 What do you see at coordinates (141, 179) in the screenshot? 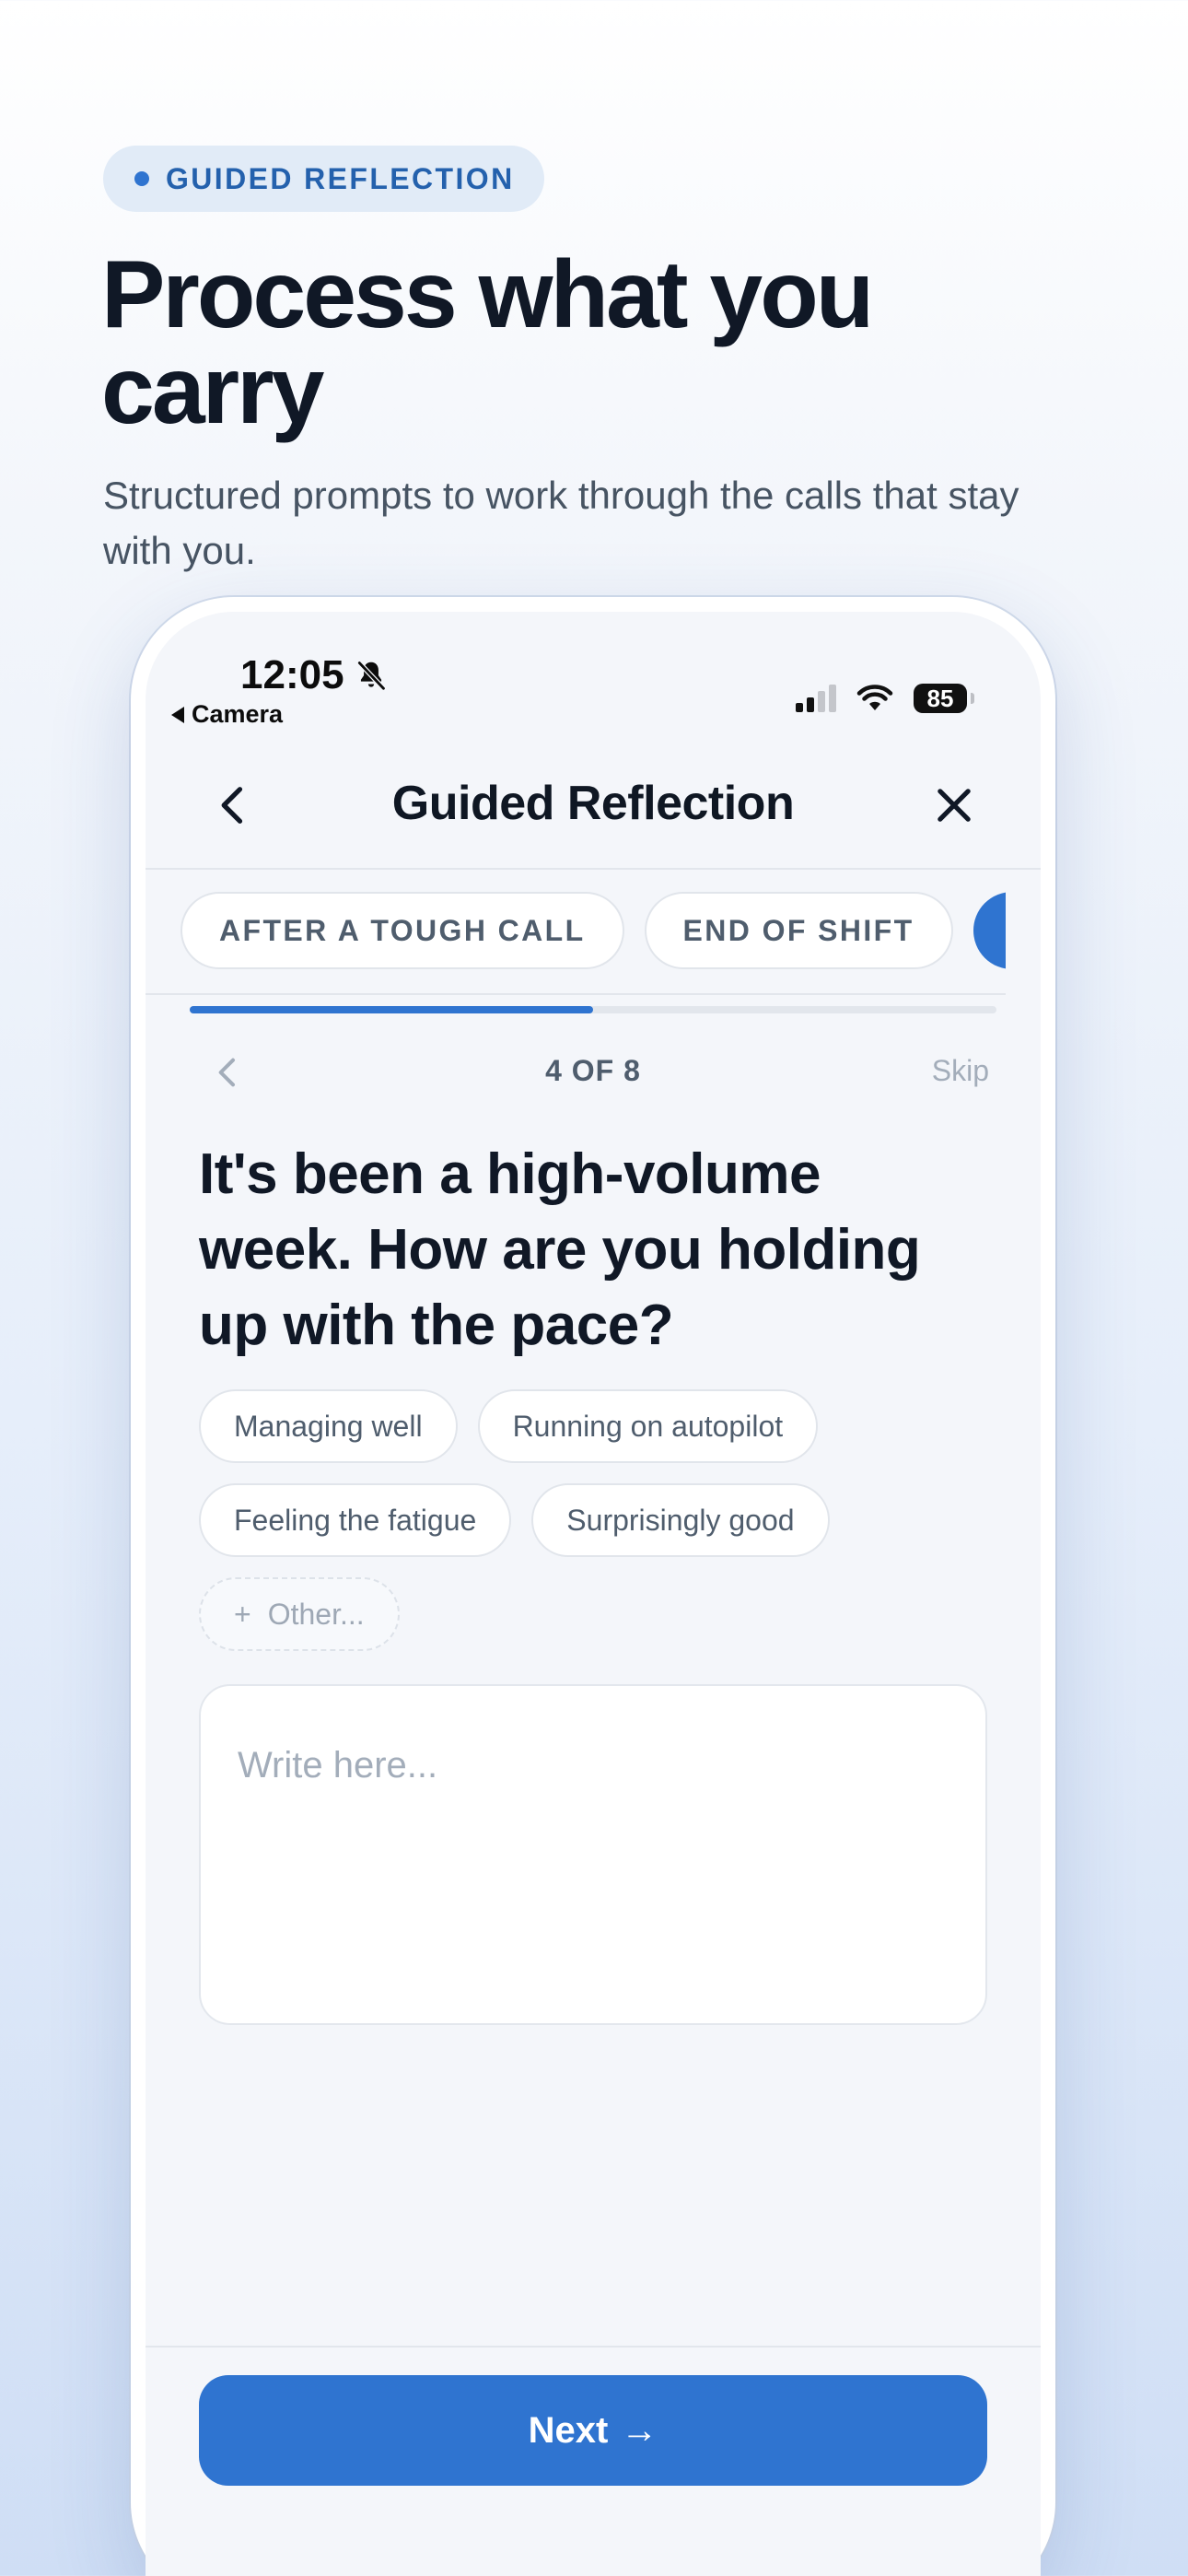
I see `eyebrow-dot-icon` at bounding box center [141, 179].